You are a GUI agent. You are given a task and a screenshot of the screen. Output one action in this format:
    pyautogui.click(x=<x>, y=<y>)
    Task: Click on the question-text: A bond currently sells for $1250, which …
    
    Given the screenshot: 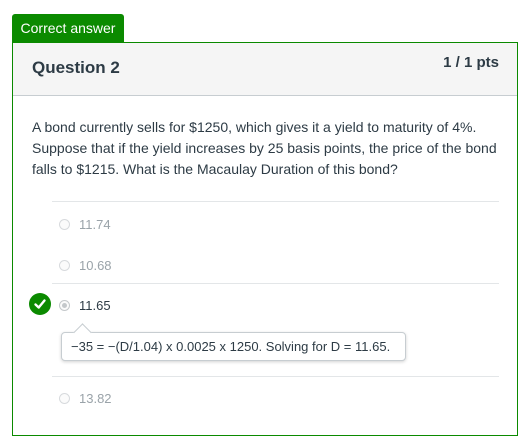 What is the action you would take?
    pyautogui.click(x=264, y=148)
    